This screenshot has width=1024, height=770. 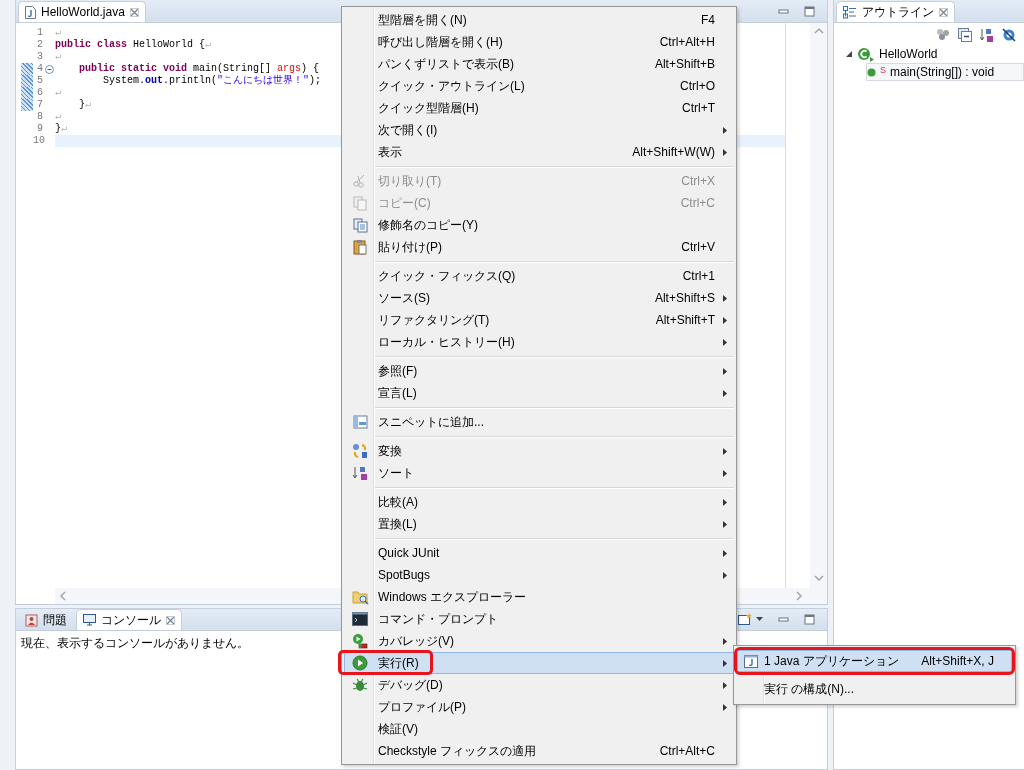 I want to click on line-number: 1, so click(x=39, y=33).